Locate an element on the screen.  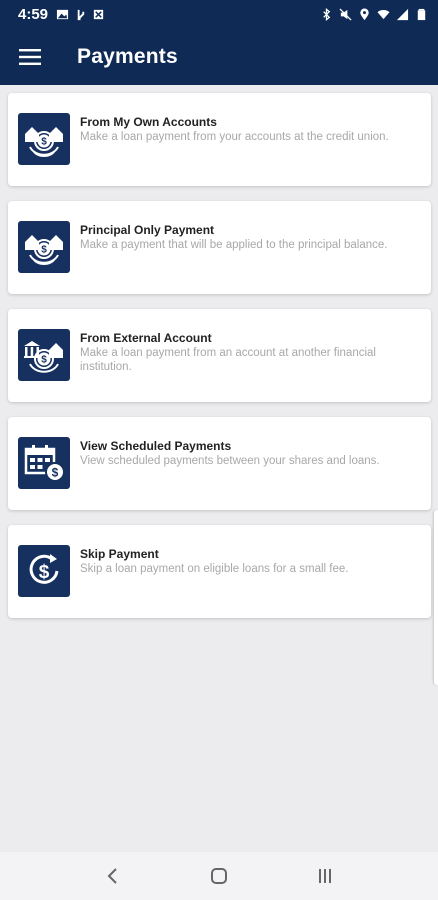
page-title: Payments is located at coordinates (127, 56).